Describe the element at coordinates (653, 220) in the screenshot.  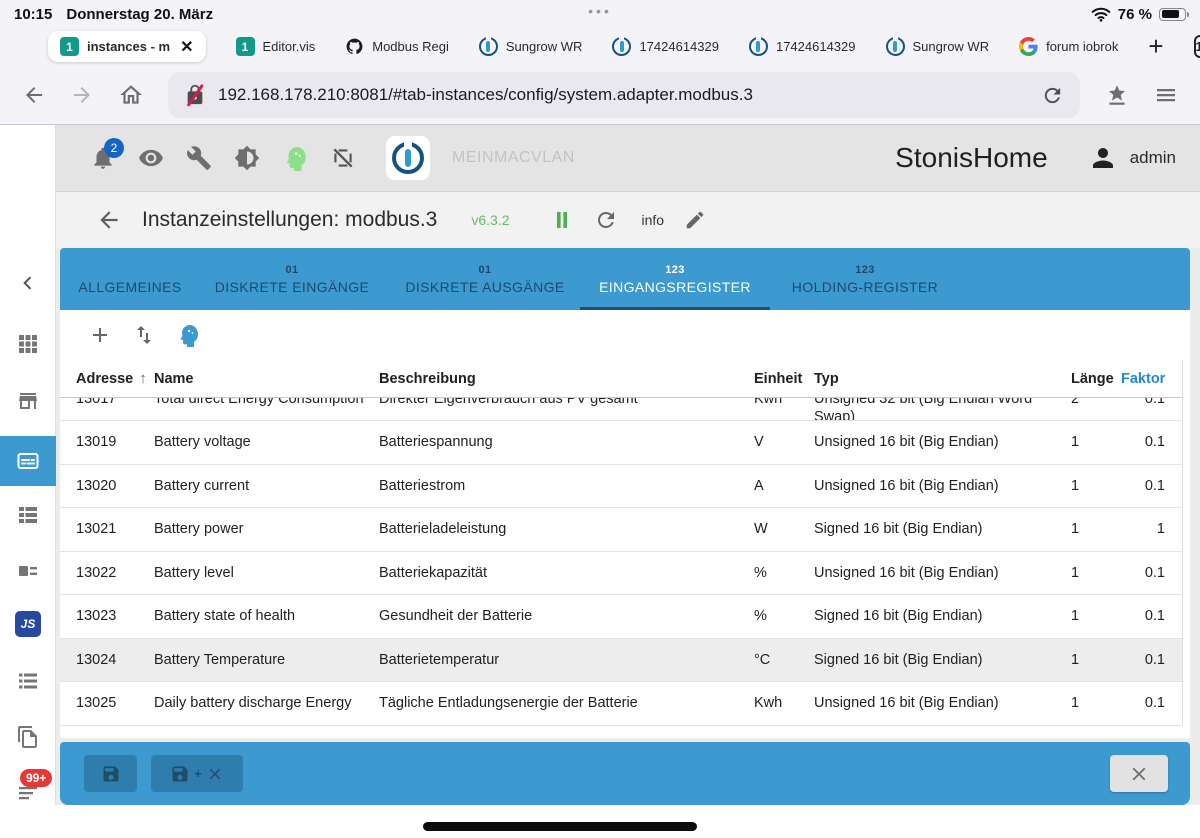
I see `log-level-label: info` at that location.